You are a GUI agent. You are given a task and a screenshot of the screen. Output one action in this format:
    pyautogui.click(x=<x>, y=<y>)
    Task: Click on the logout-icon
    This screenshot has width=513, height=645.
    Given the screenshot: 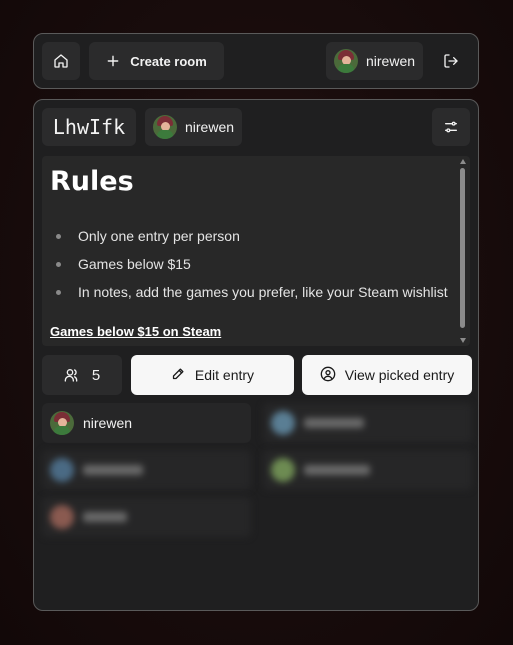 What is the action you would take?
    pyautogui.click(x=451, y=61)
    